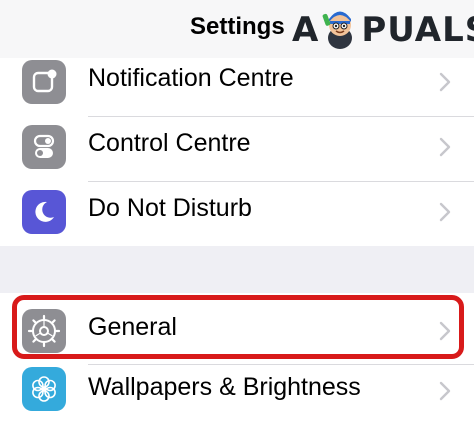  I want to click on page-title: Settings, so click(237, 26).